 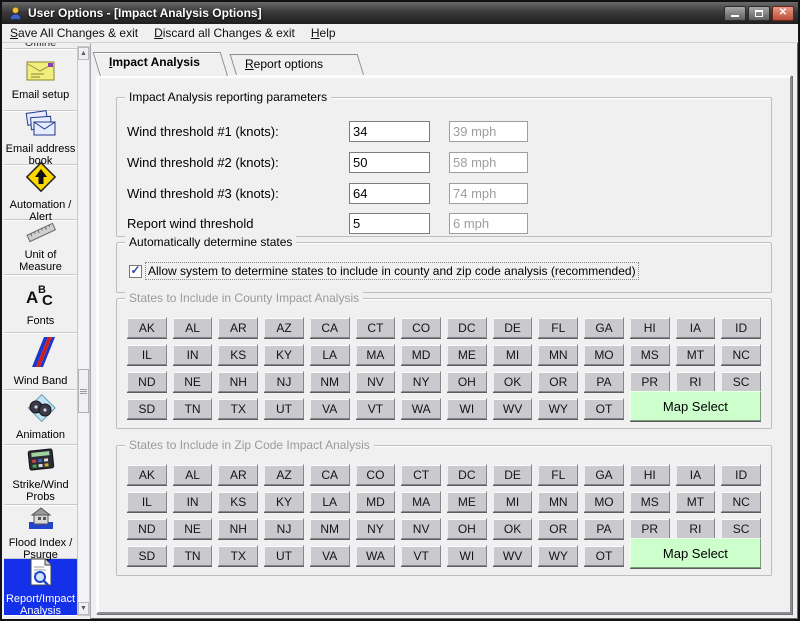 I want to click on zip-state-button-ms: MS, so click(x=649, y=501).